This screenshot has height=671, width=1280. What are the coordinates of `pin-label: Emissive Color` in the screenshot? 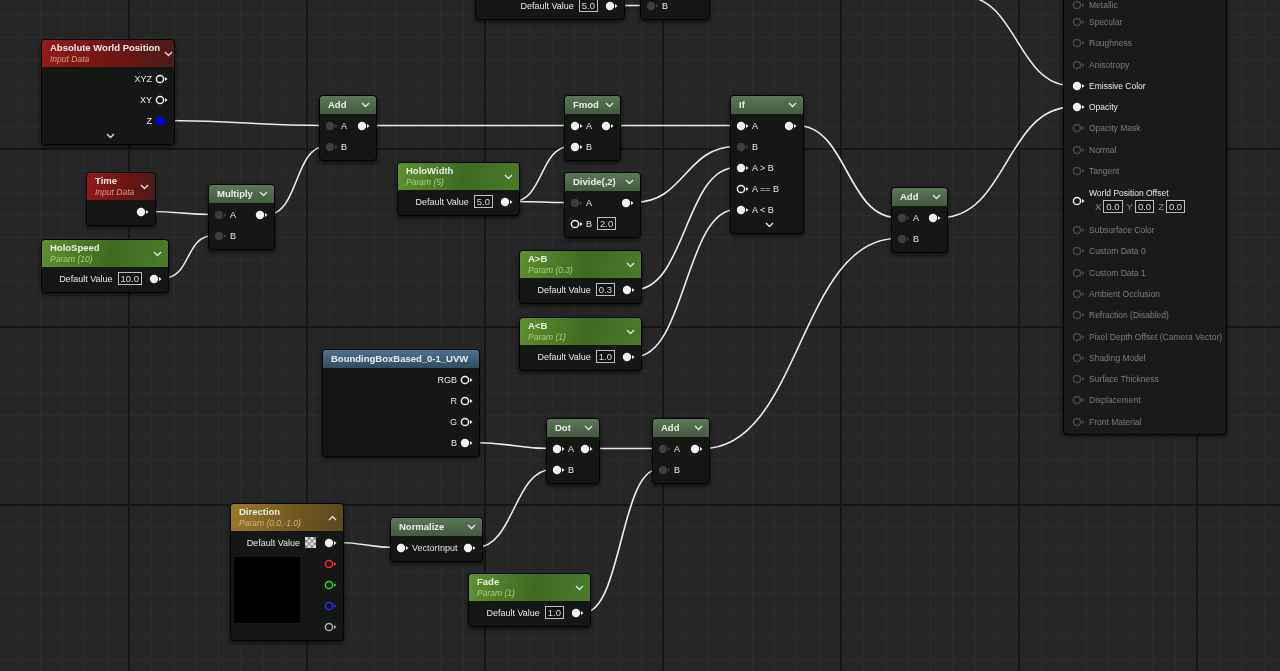 It's located at (1117, 85).